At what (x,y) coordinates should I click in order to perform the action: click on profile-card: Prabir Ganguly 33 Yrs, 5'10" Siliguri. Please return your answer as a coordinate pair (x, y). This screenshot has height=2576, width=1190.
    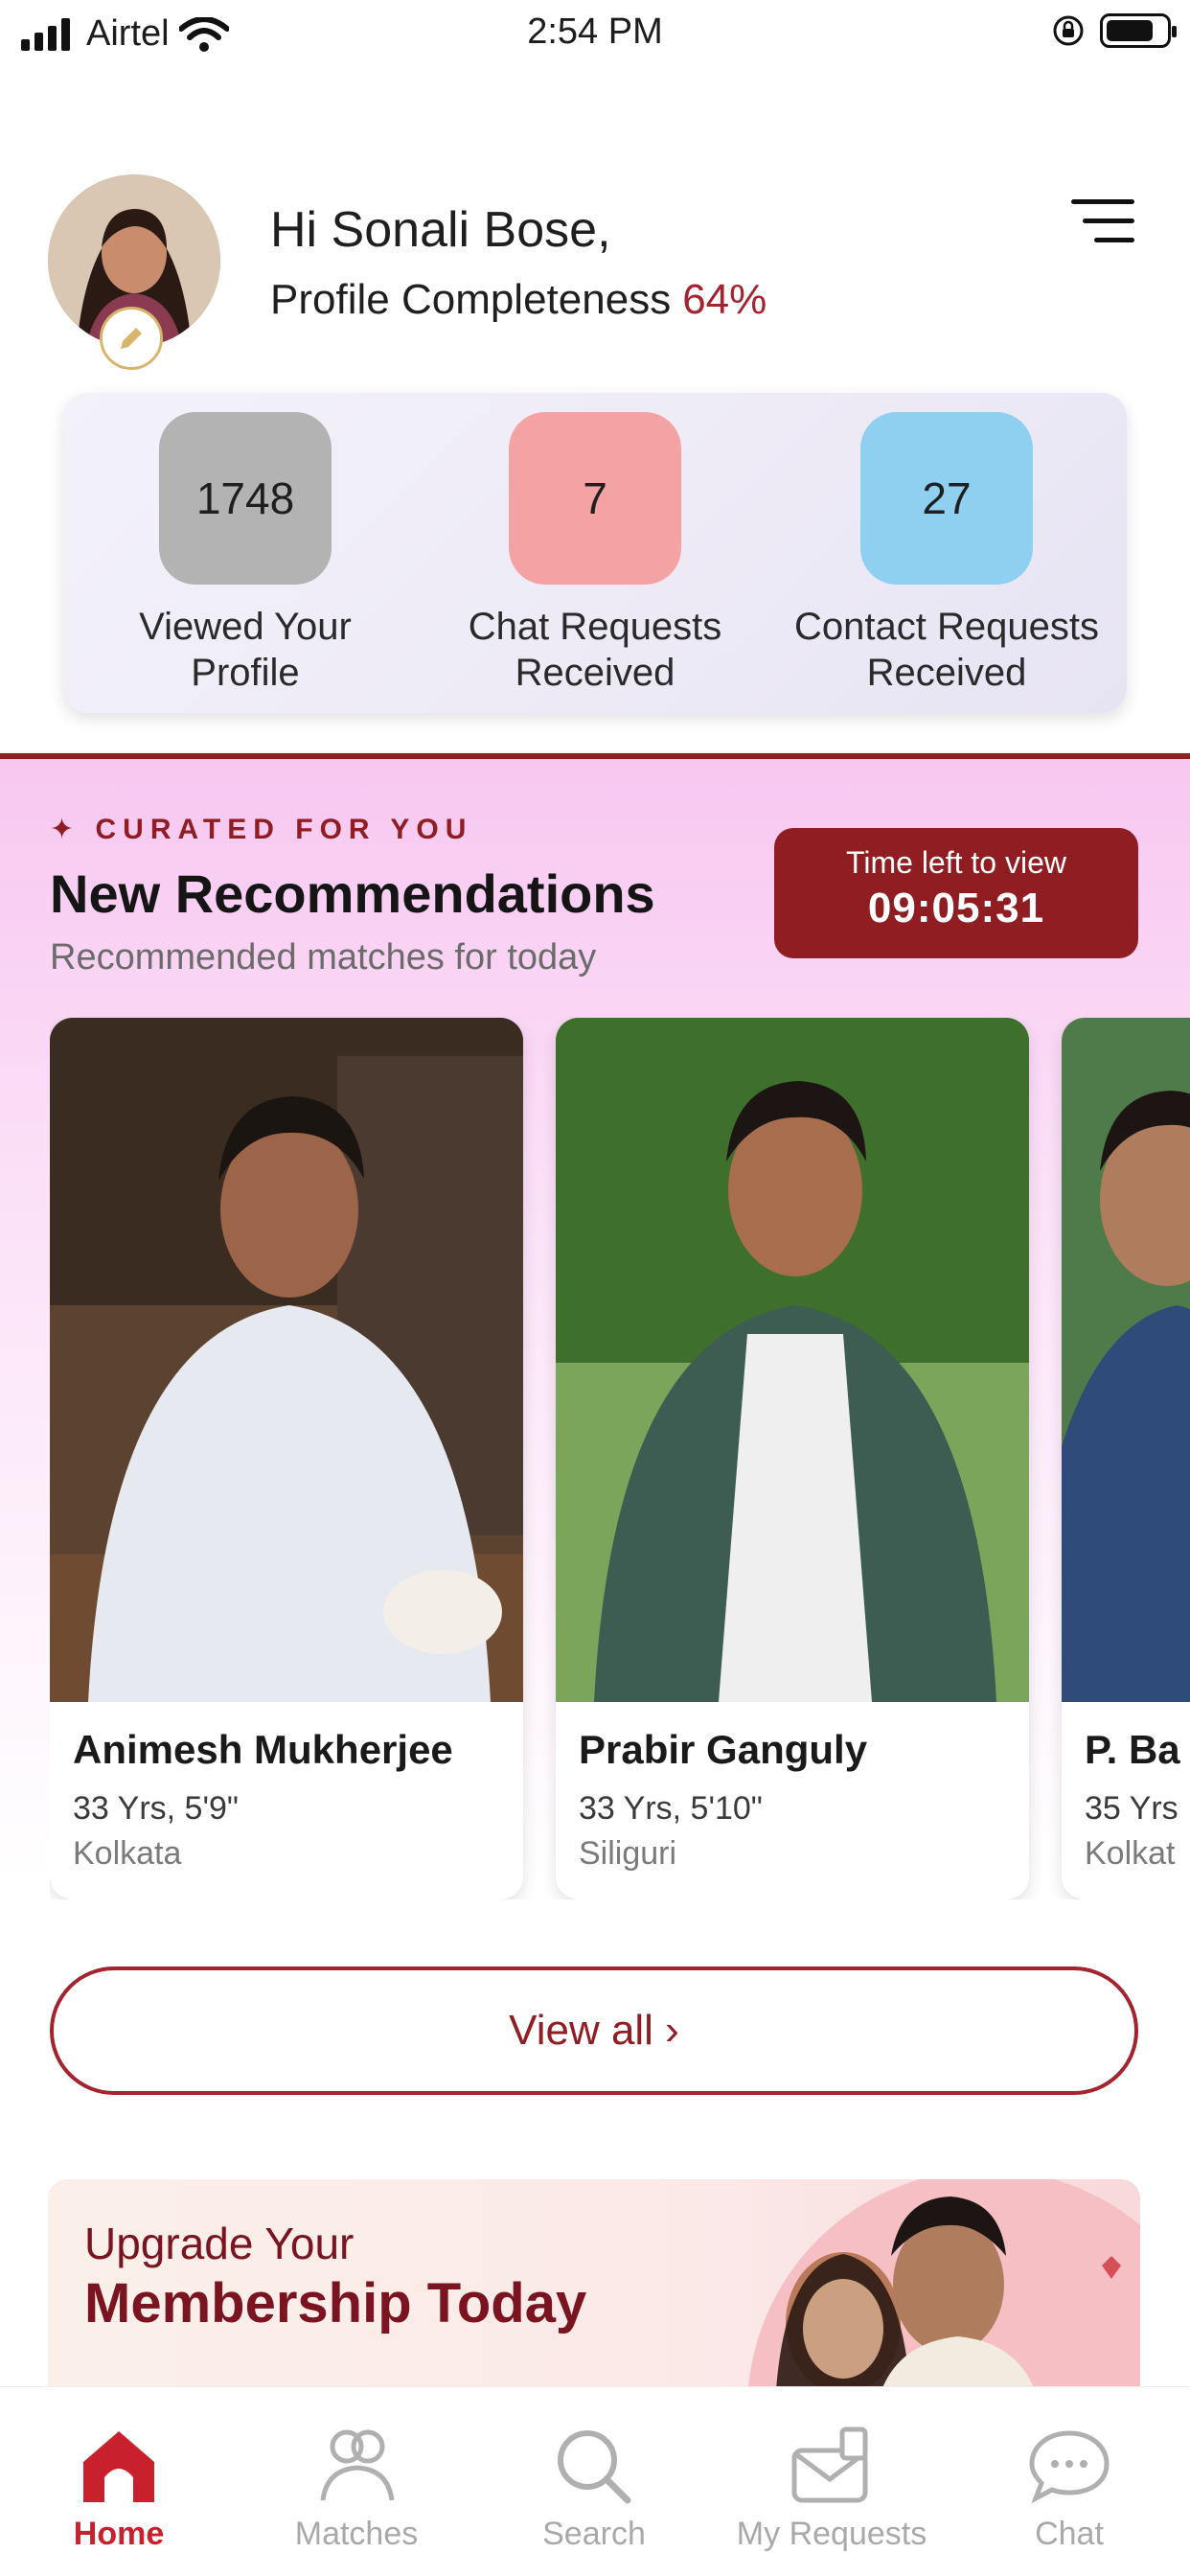
    Looking at the image, I should click on (793, 1458).